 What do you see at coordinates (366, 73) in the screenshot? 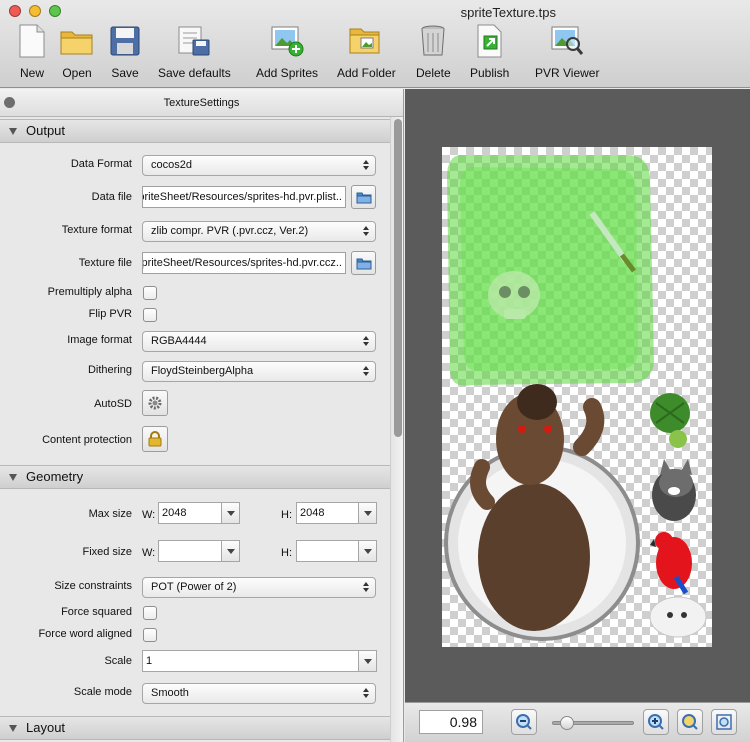
I see `add-folder-label: Add Folder` at bounding box center [366, 73].